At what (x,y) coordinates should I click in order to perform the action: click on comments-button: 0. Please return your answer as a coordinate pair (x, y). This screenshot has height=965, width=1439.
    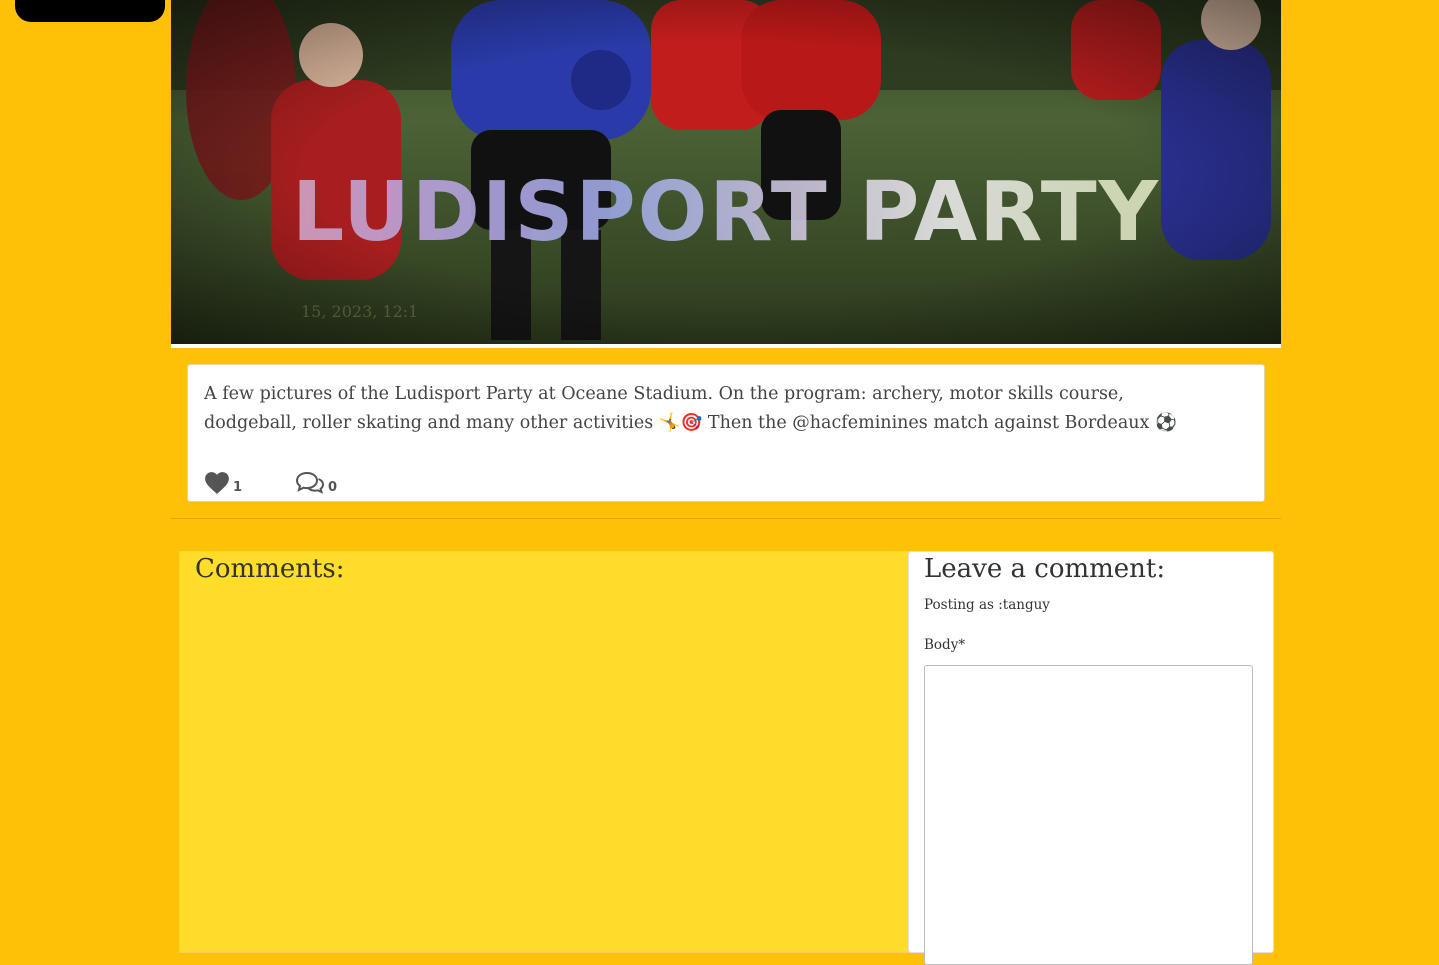
    Looking at the image, I should click on (316, 483).